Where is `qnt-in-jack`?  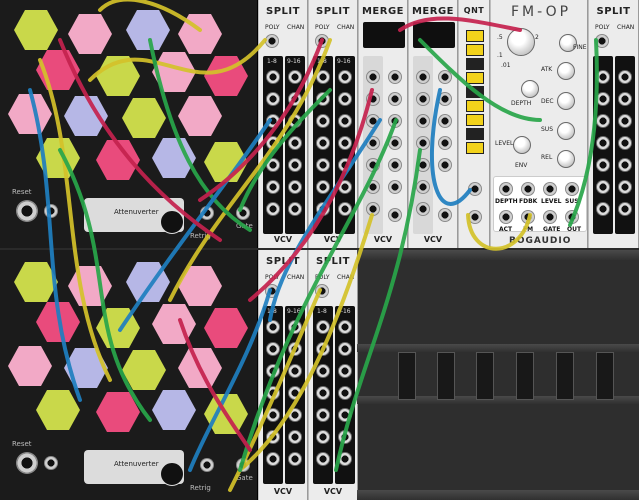 qnt-in-jack is located at coordinates (475, 189).